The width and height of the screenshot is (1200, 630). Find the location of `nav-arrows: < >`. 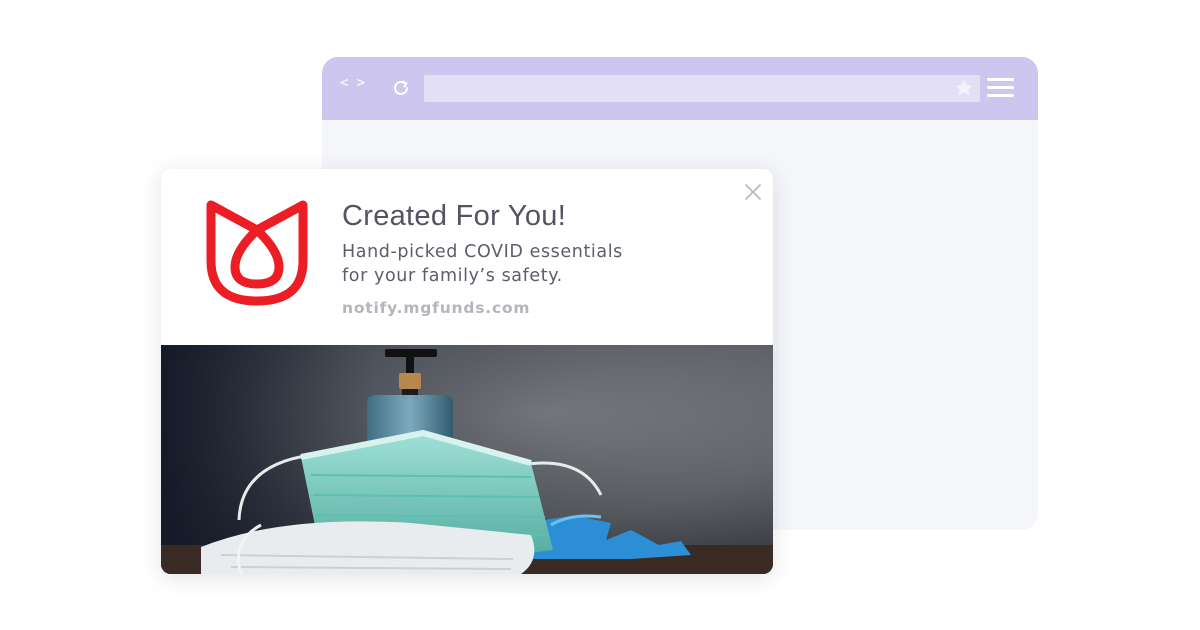

nav-arrows: < > is located at coordinates (356, 83).